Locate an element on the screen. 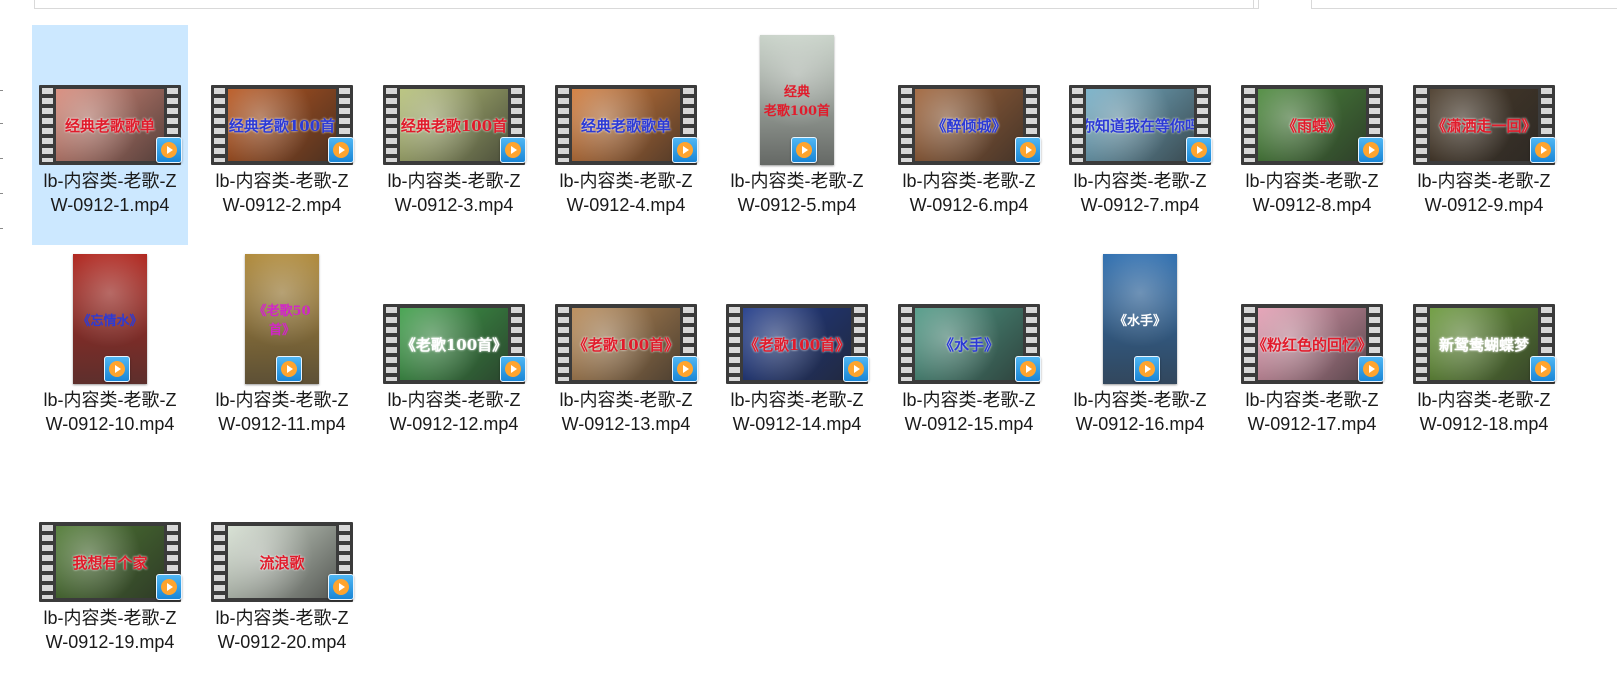 Image resolution: width=1617 pixels, height=682 pixels. file-item: 你知道我在等你吗 lb-内容类-老歌-ZW-0912-7.mp4 is located at coordinates (1140, 135).